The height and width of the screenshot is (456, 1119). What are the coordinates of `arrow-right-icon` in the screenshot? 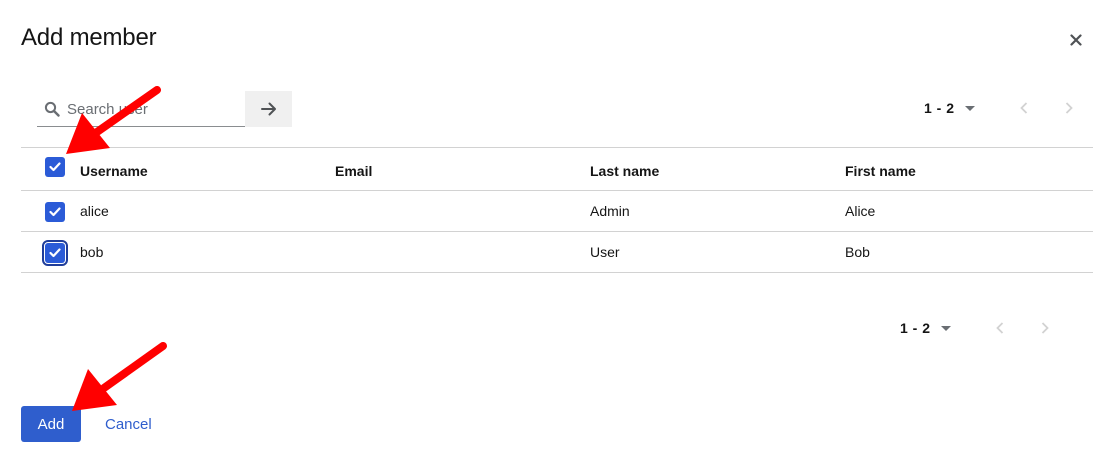 It's located at (268, 109).